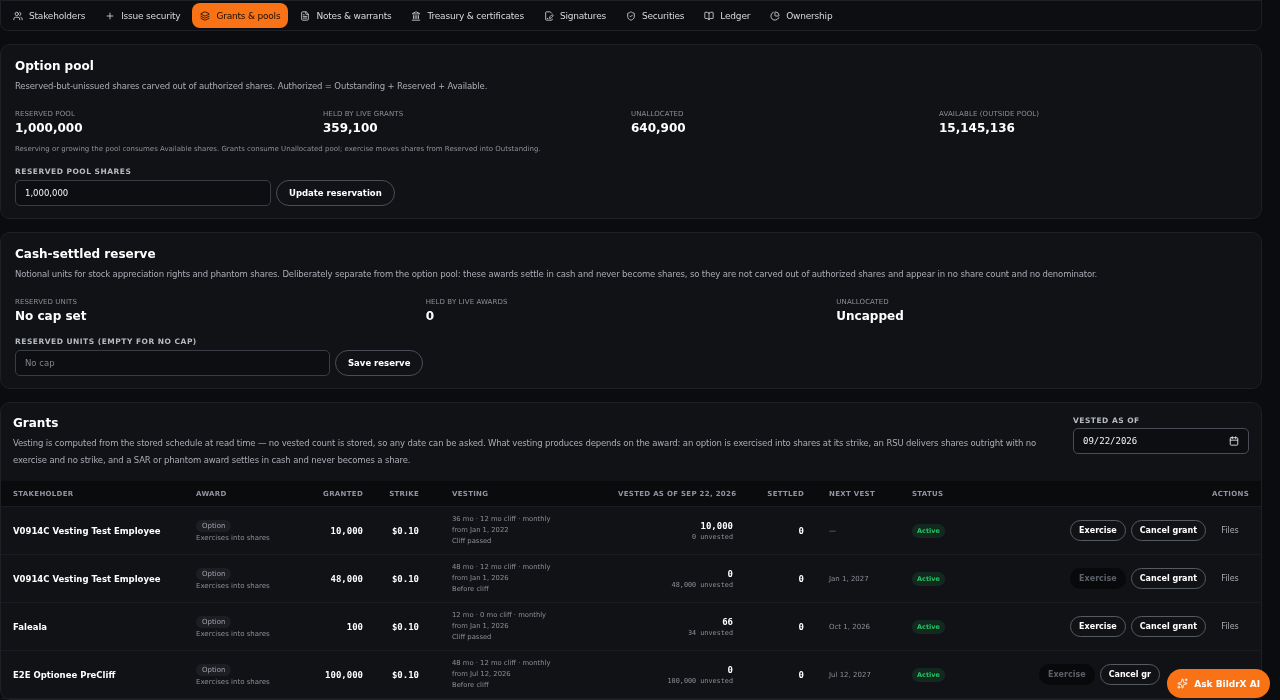 Image resolution: width=1280 pixels, height=700 pixels. Describe the element at coordinates (574, 15) in the screenshot. I see `nav-tab: Signatures` at that location.